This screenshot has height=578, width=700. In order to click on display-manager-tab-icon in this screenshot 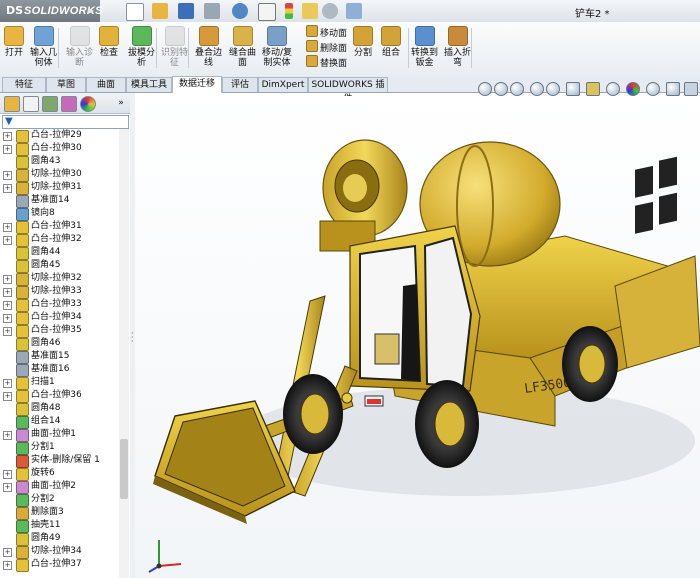, I will do `click(88, 104)`.